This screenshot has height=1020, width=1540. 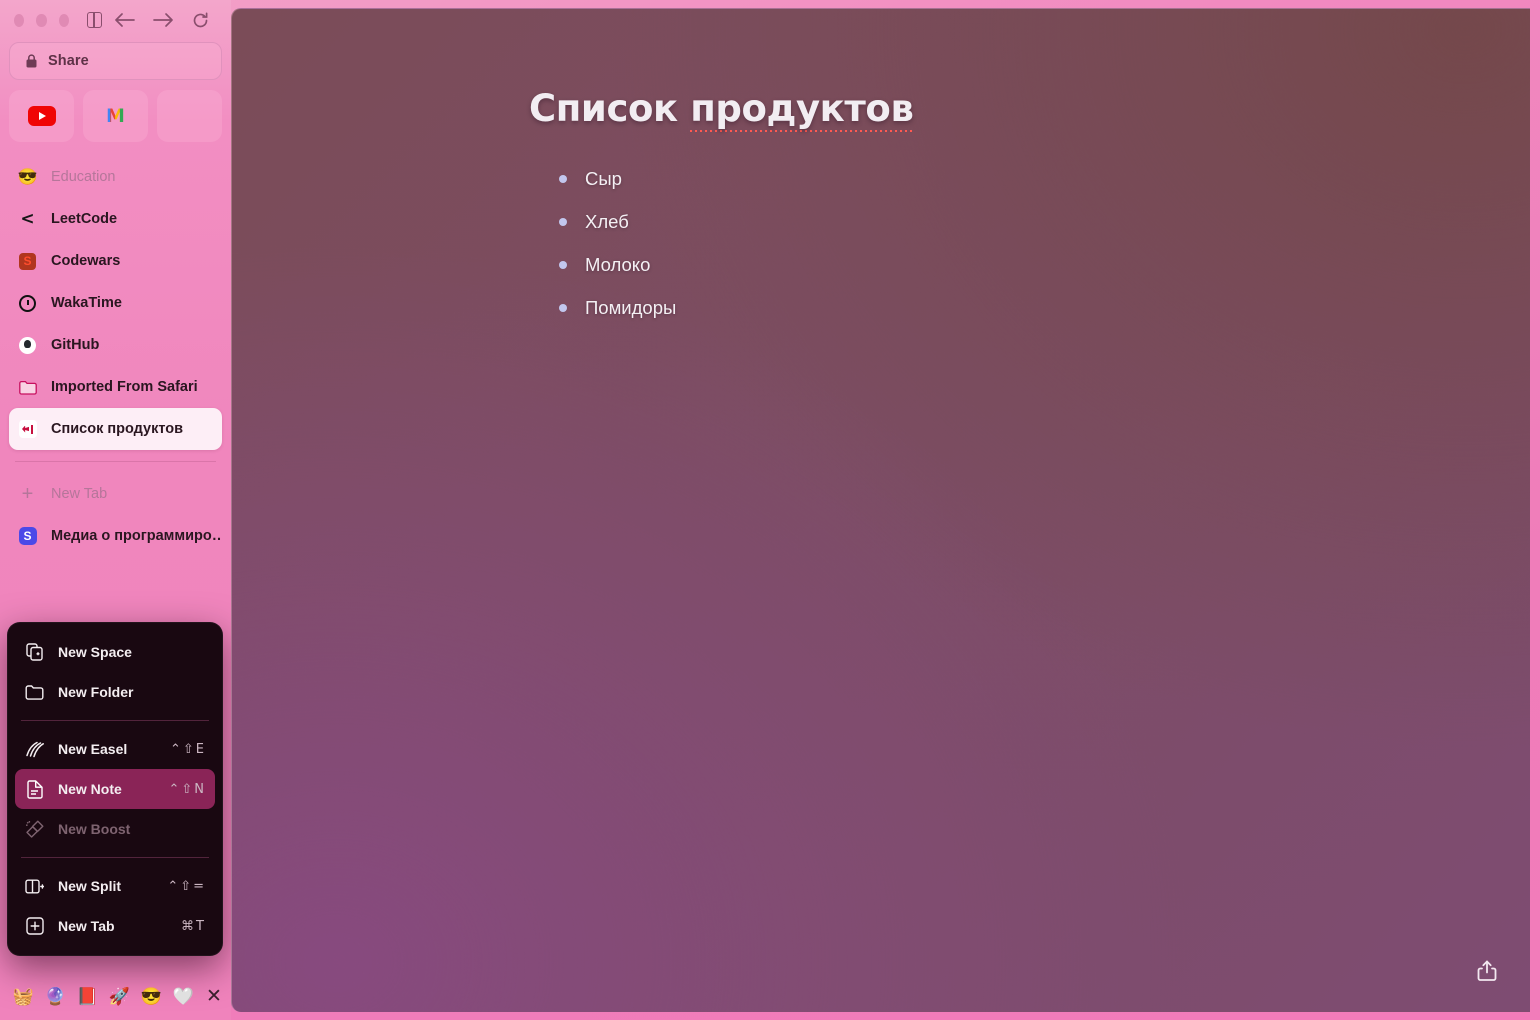 What do you see at coordinates (115, 61) in the screenshot?
I see `address-bar: Share` at bounding box center [115, 61].